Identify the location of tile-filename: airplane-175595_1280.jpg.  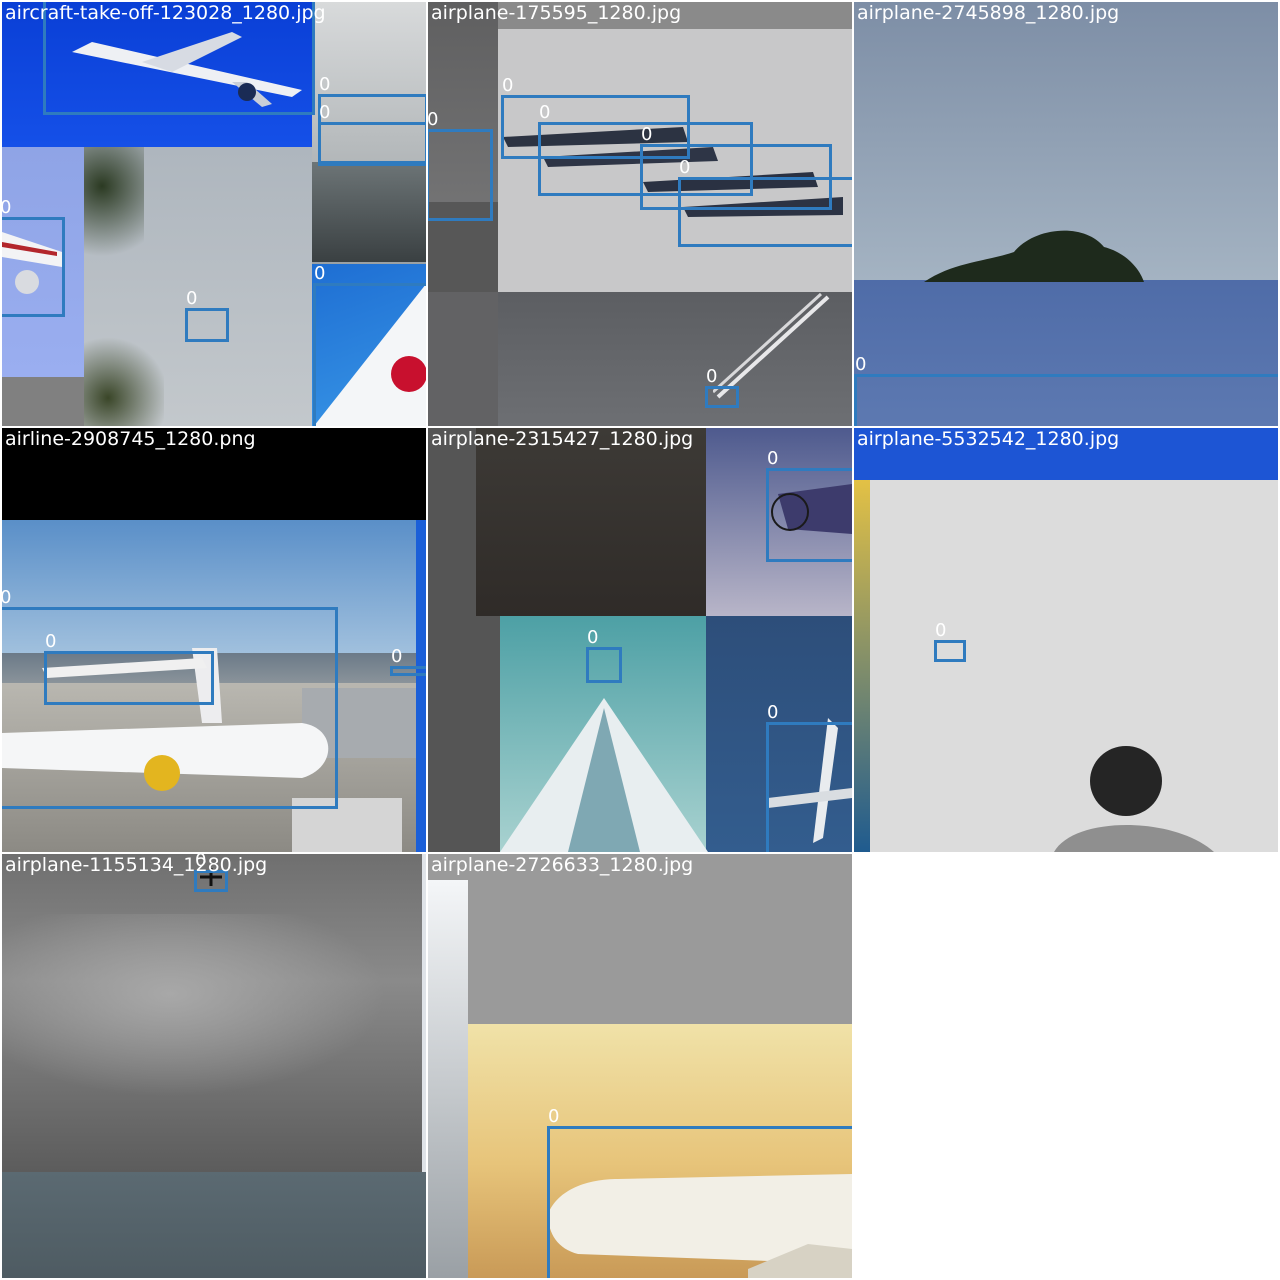
(556, 13).